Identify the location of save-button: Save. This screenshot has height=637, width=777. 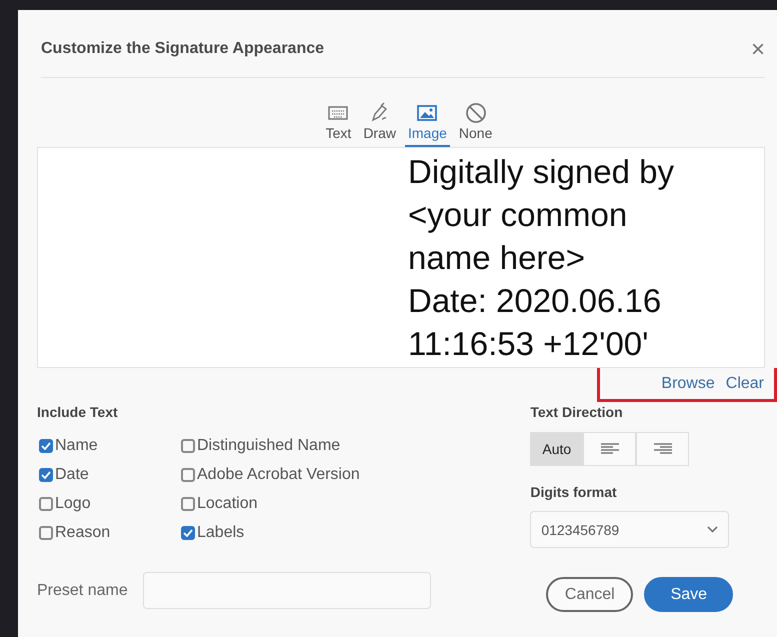
(689, 594).